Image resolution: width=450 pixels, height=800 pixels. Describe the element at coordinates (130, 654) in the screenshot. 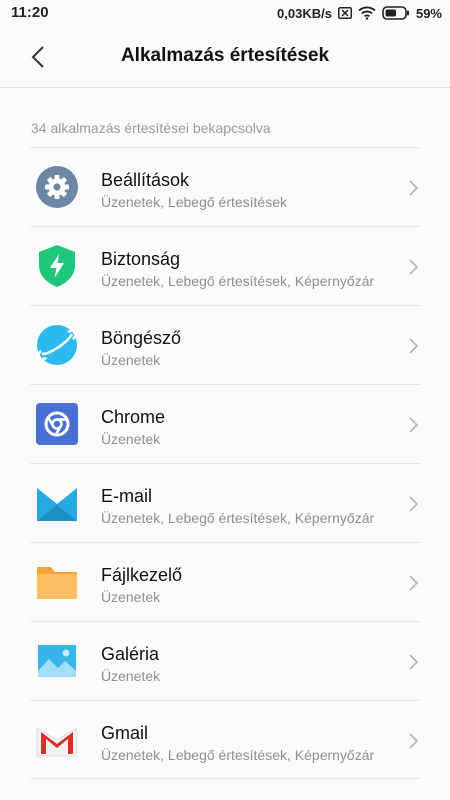

I see `app-name: Galéria` at that location.